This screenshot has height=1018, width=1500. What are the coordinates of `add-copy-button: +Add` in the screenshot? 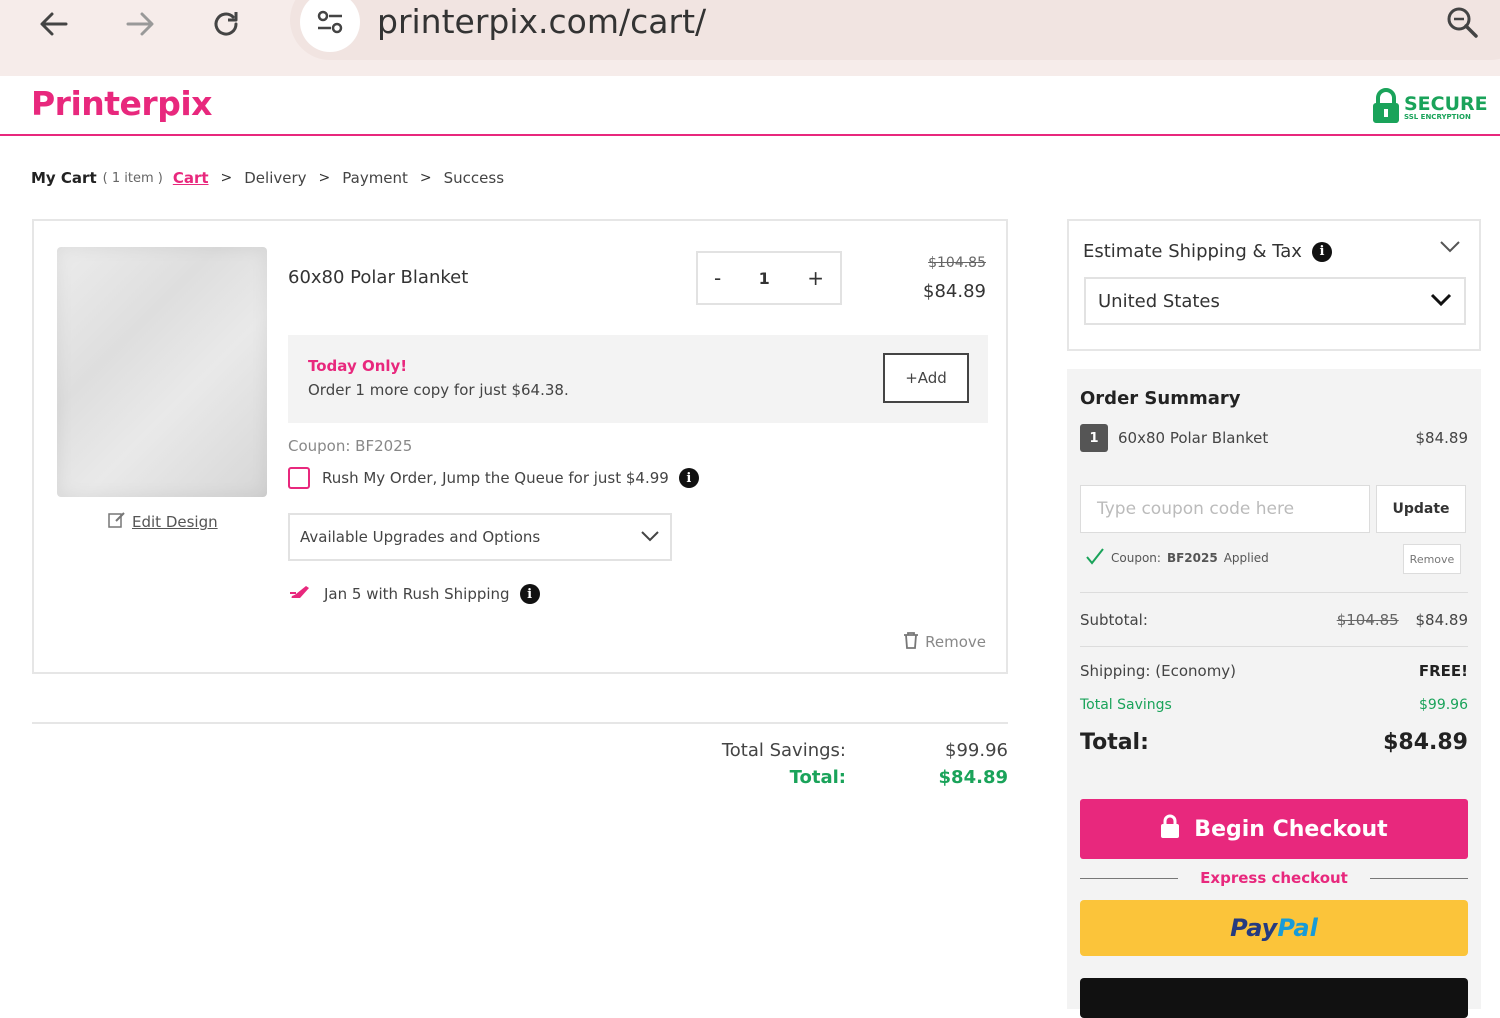 It's located at (926, 378).